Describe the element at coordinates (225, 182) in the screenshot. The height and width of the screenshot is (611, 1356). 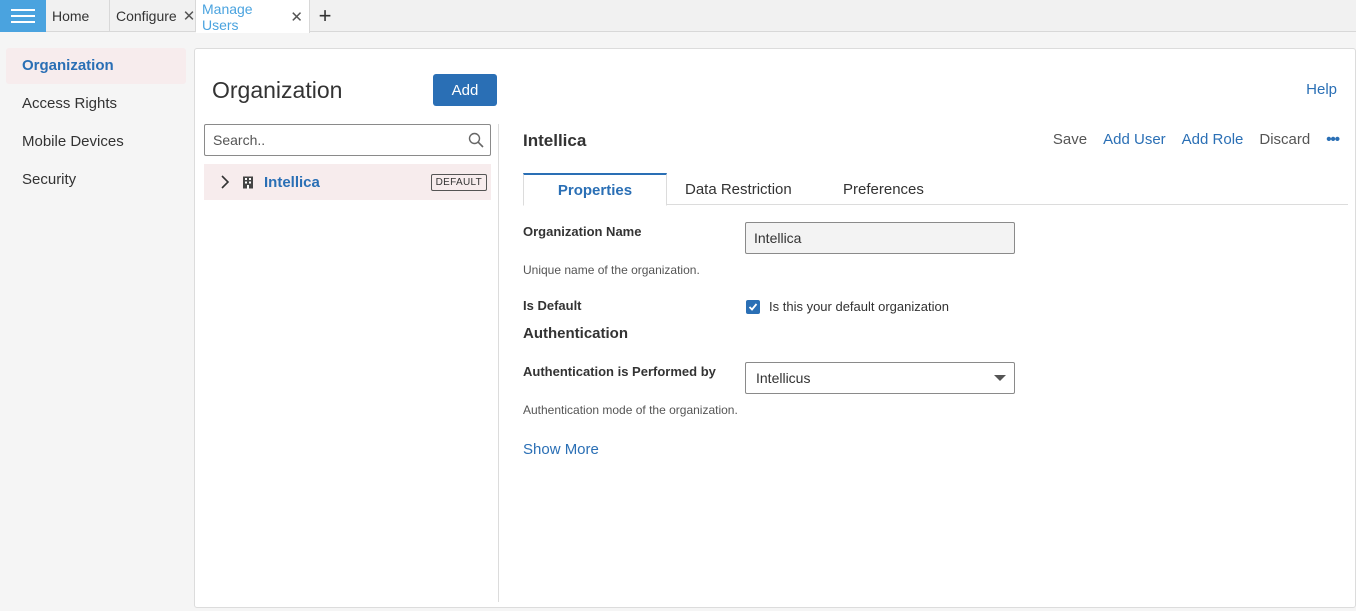
I see `chevron-right-icon` at that location.